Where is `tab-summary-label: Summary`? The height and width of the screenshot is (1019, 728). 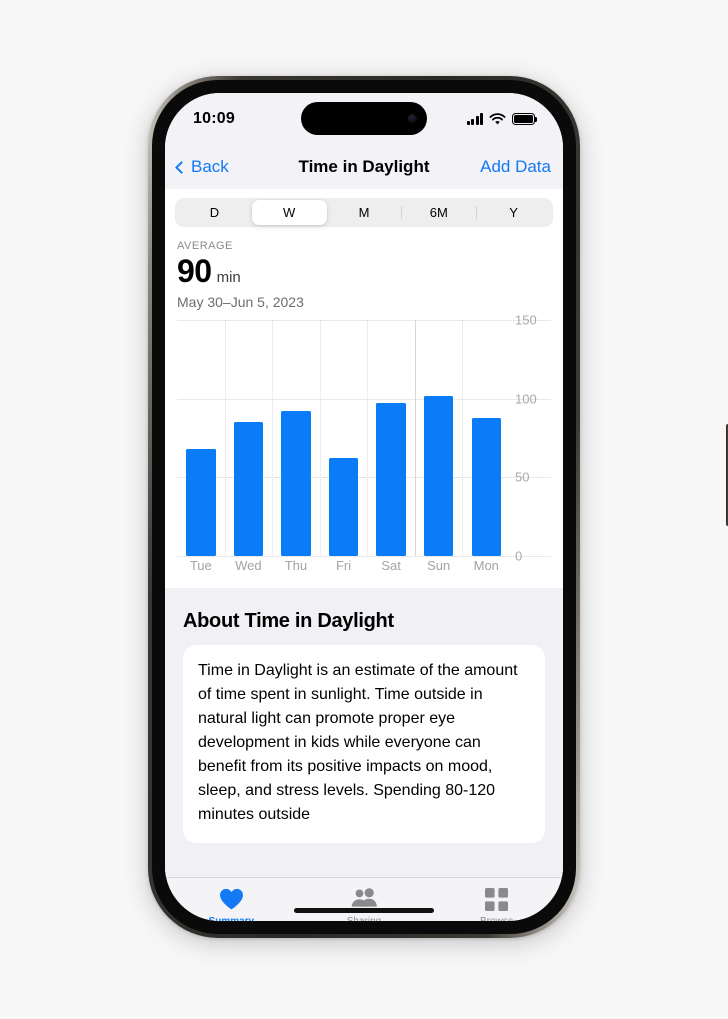 tab-summary-label: Summary is located at coordinates (232, 918).